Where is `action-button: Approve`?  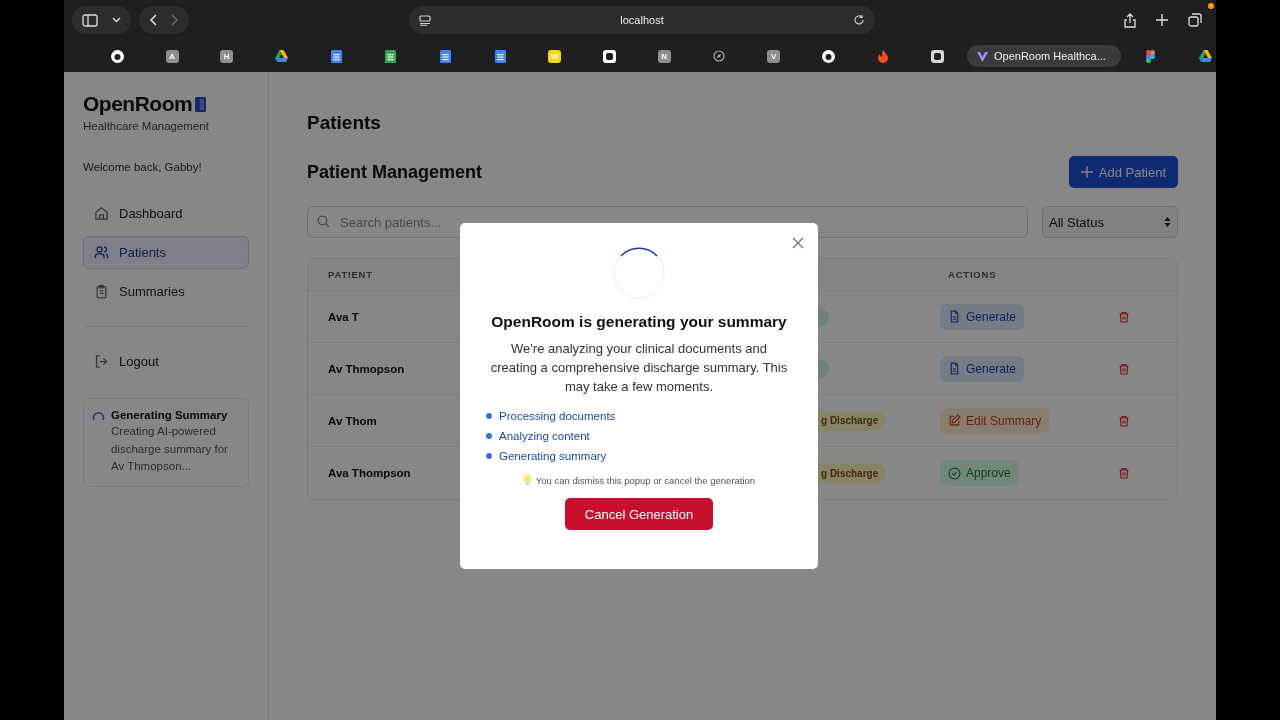 action-button: Approve is located at coordinates (979, 473).